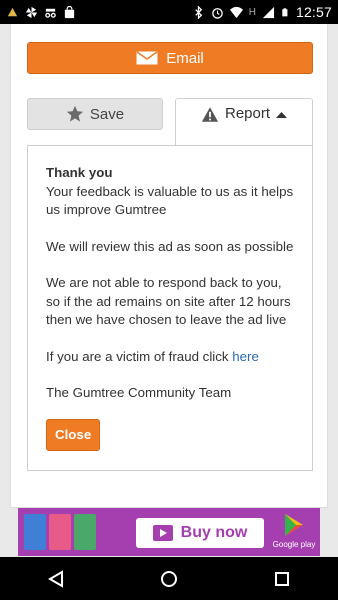  What do you see at coordinates (282, 115) in the screenshot?
I see `caret-up-icon` at bounding box center [282, 115].